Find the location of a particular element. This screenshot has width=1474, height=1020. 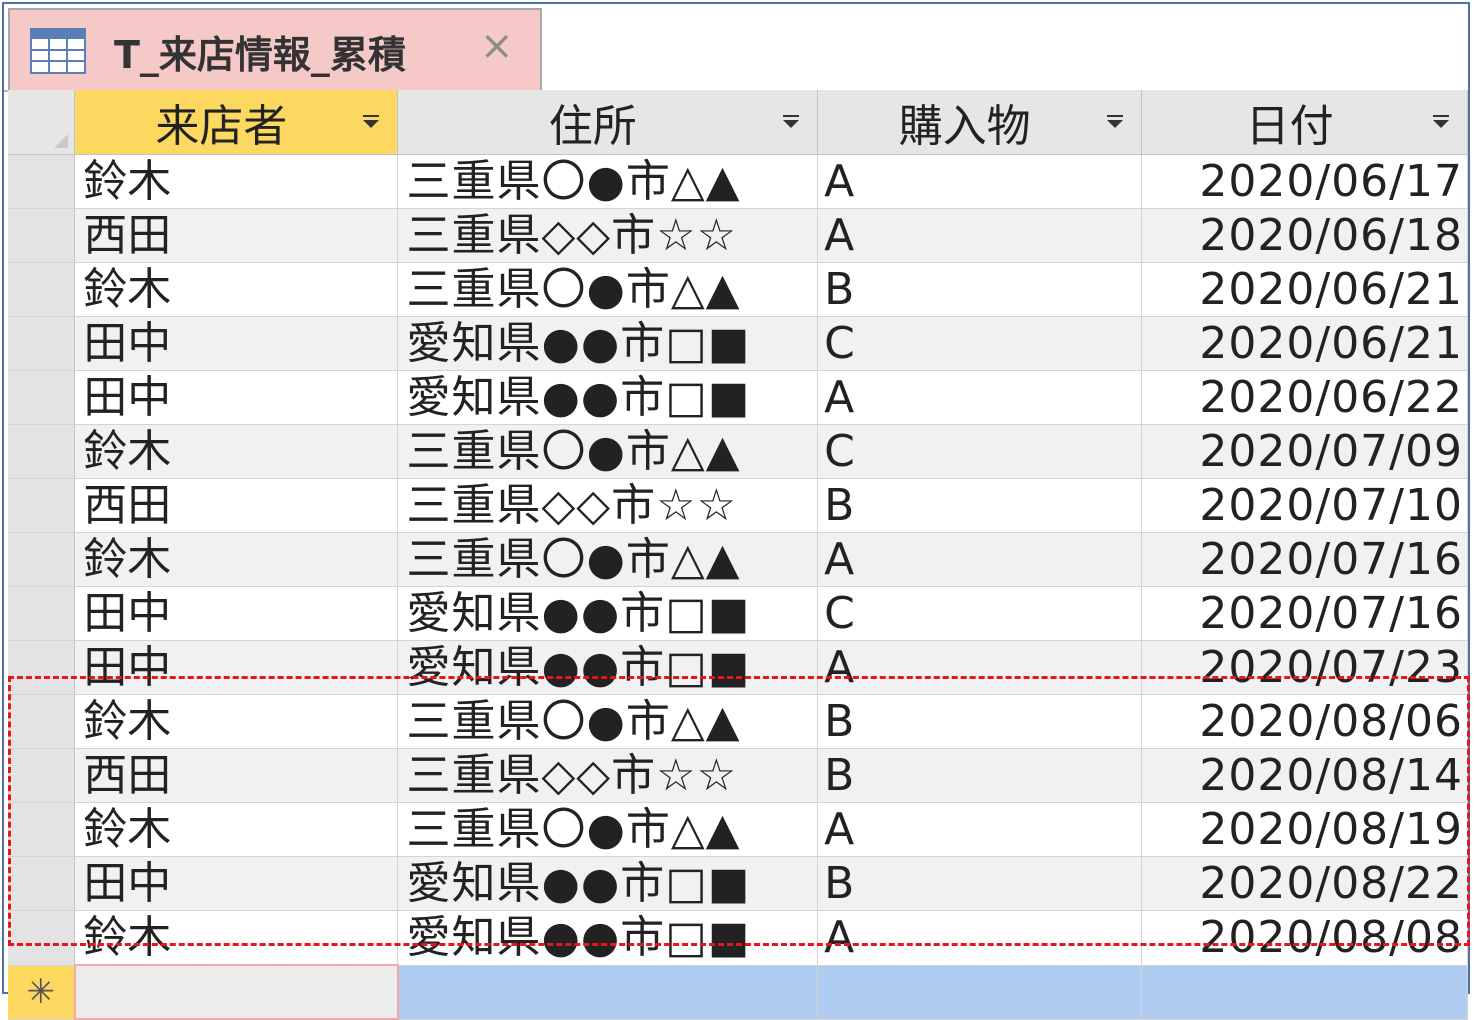

table-row: 鈴木 三重県〇●市△▲ A 2020/06/17 is located at coordinates (738, 181).